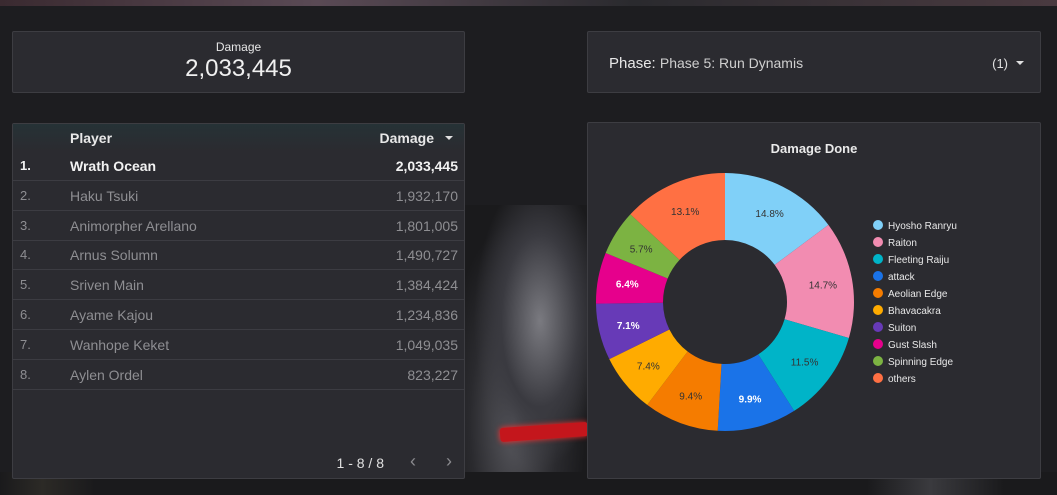  I want to click on row-player-name: Sriven Main, so click(107, 285).